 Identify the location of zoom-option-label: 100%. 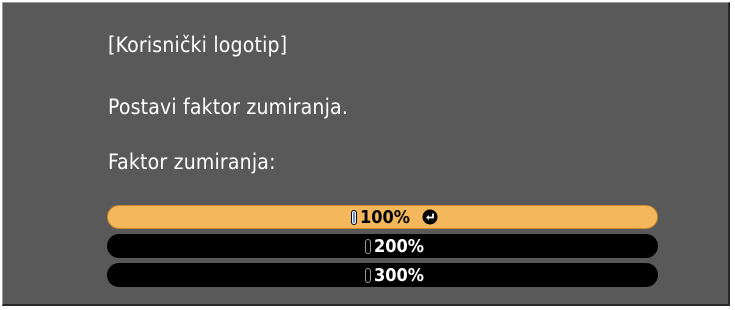
(385, 217).